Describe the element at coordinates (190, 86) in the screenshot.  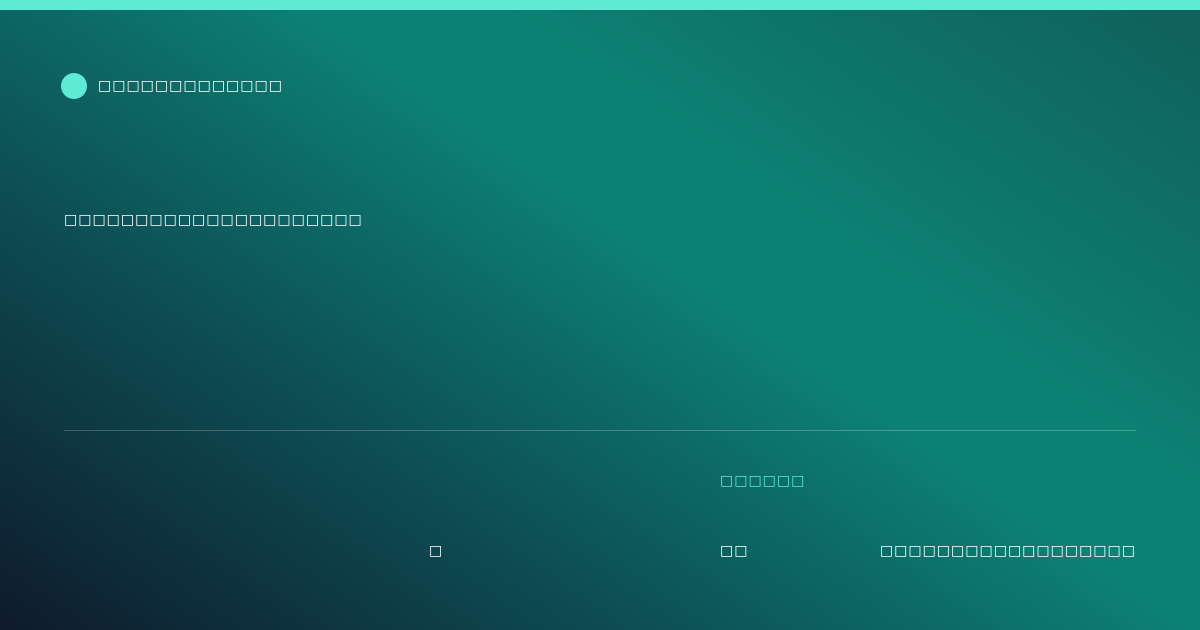
I see `brand-name: □□□□□□□□□□□□□` at that location.